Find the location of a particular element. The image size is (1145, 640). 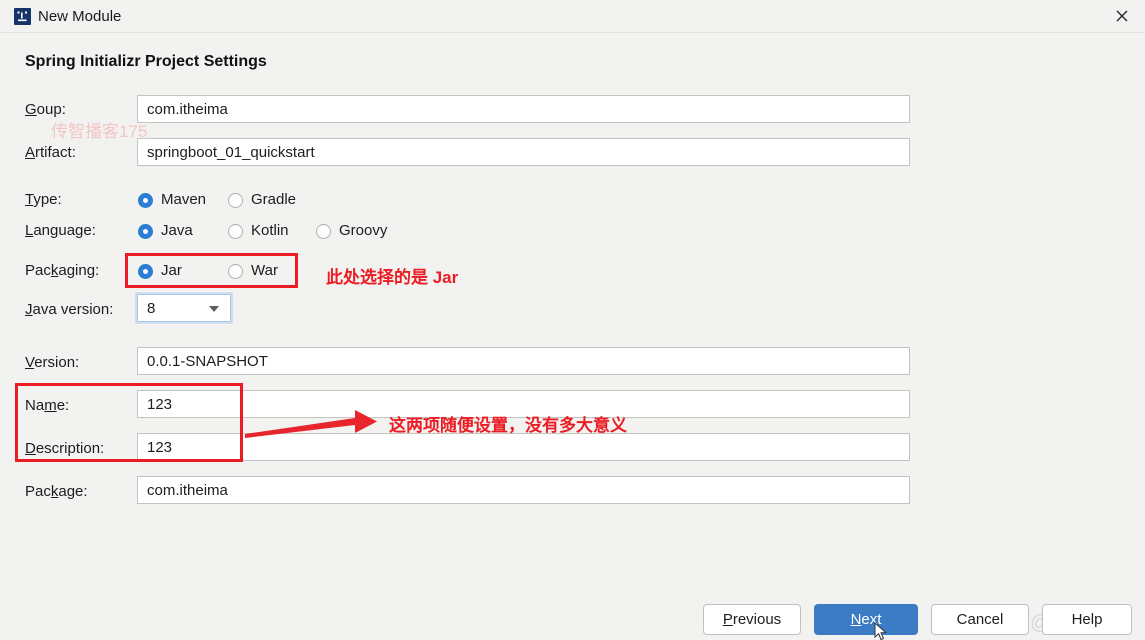

type-radio-maven-label: Maven is located at coordinates (184, 199).